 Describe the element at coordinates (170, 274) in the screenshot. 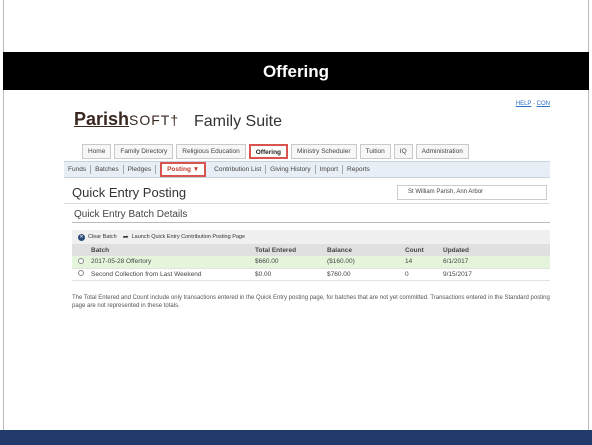

I see `batch-name: Second Collection from Last Weekend` at that location.